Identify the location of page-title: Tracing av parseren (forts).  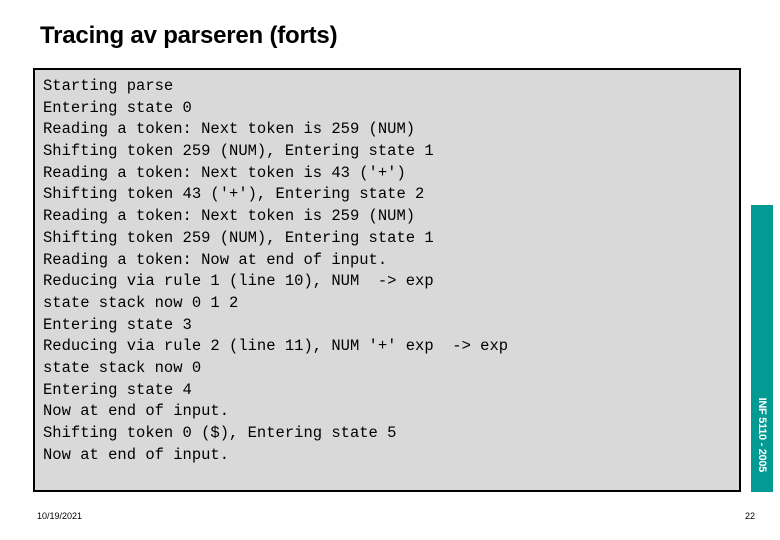
(189, 35).